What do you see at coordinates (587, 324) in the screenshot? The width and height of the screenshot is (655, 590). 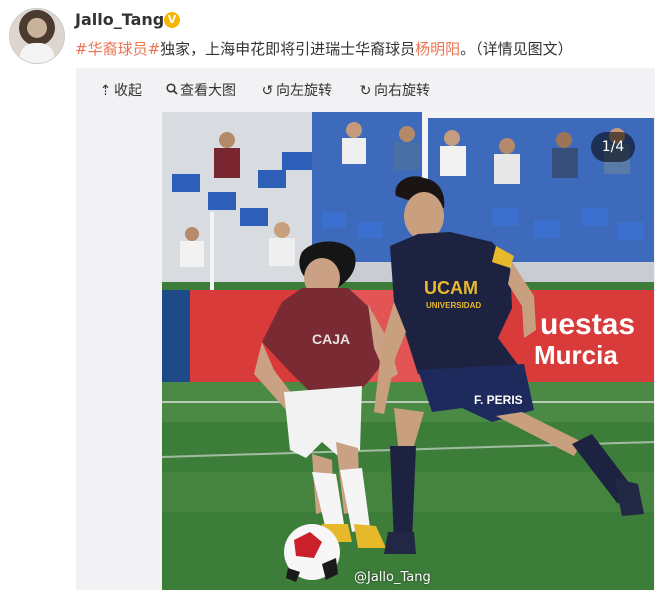 I see `ad-board-text: uestas` at bounding box center [587, 324].